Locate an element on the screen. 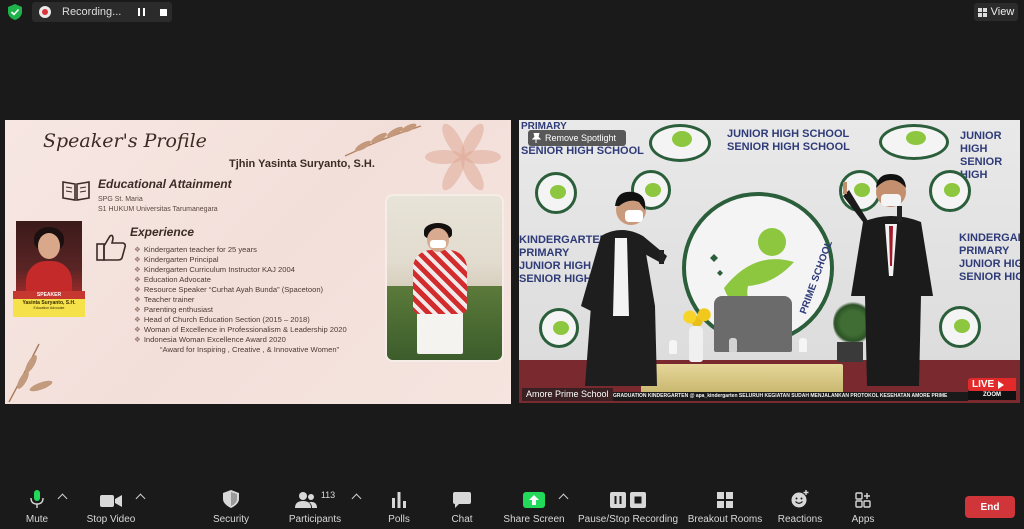 Image resolution: width=1024 pixels, height=529 pixels. grid-icon is located at coordinates (982, 12).